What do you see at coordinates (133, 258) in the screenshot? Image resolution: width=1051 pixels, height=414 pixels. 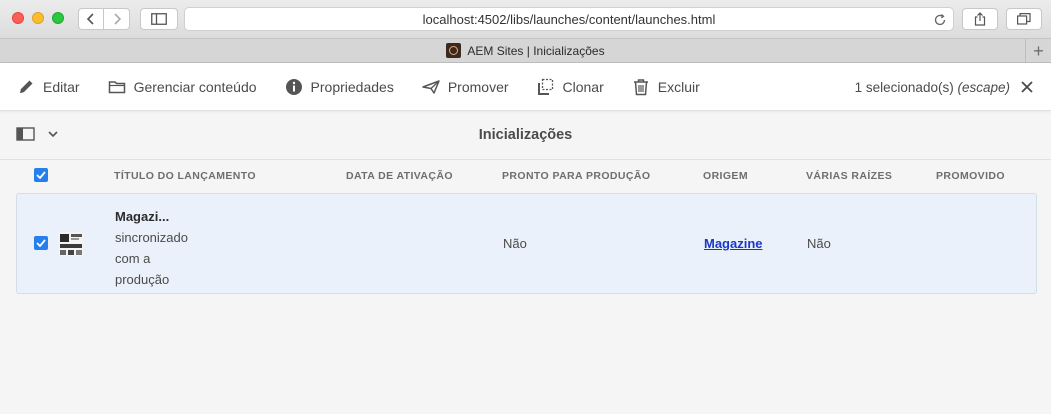 I see `launch-status-line: com a` at bounding box center [133, 258].